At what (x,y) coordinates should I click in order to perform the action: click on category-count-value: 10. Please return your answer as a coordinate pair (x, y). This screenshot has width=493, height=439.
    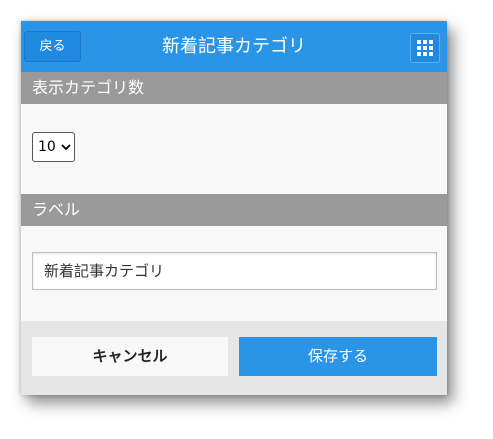
    Looking at the image, I should click on (47, 147).